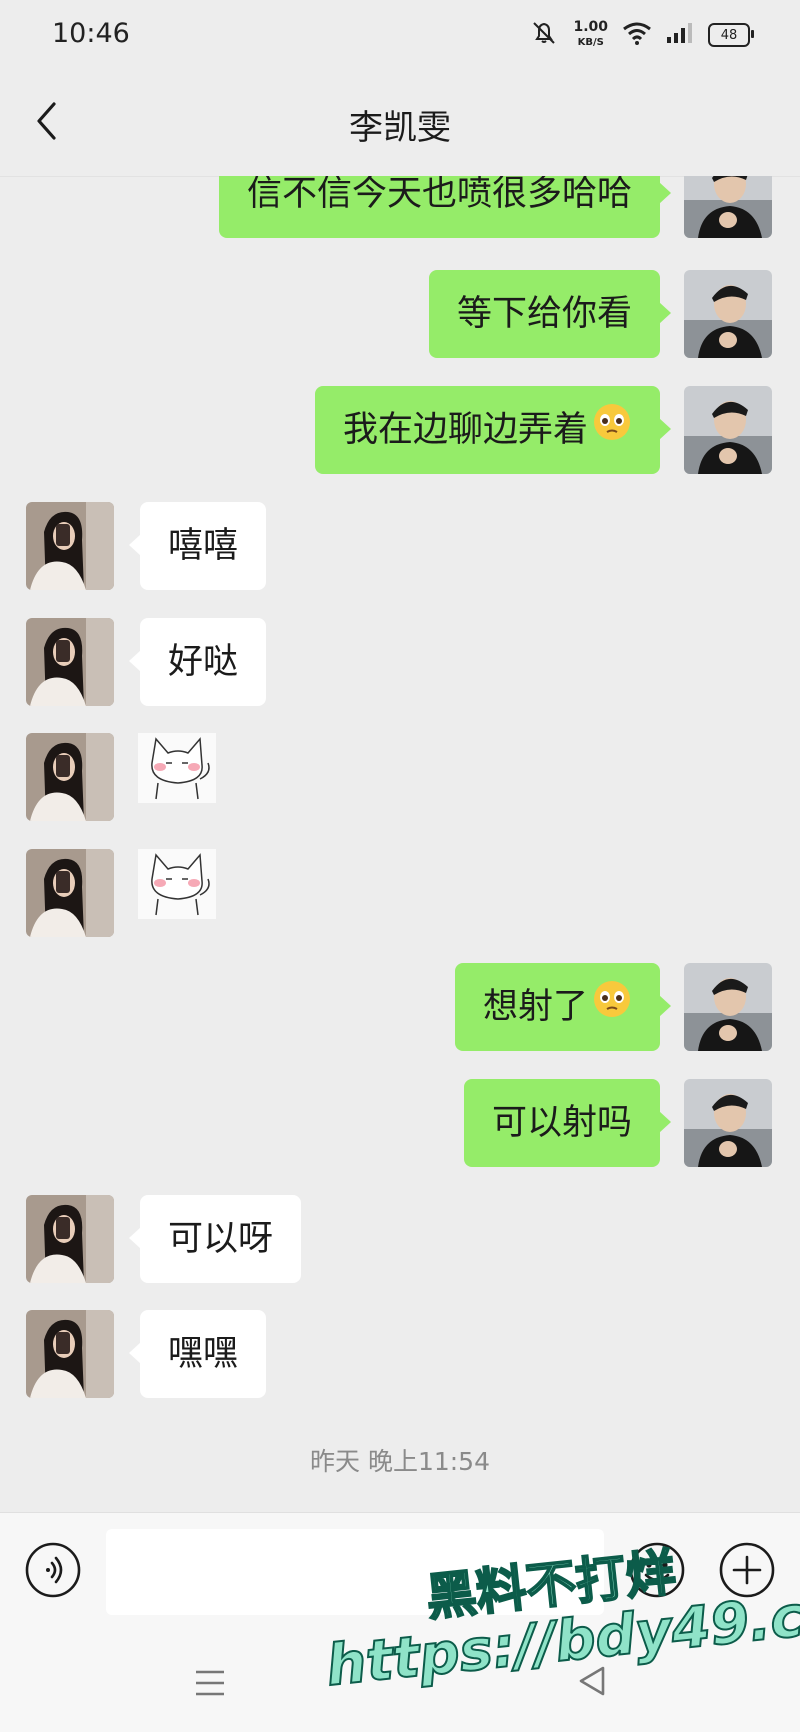 This screenshot has width=800, height=1732. What do you see at coordinates (592, 1681) in the screenshot?
I see `system-back-button` at bounding box center [592, 1681].